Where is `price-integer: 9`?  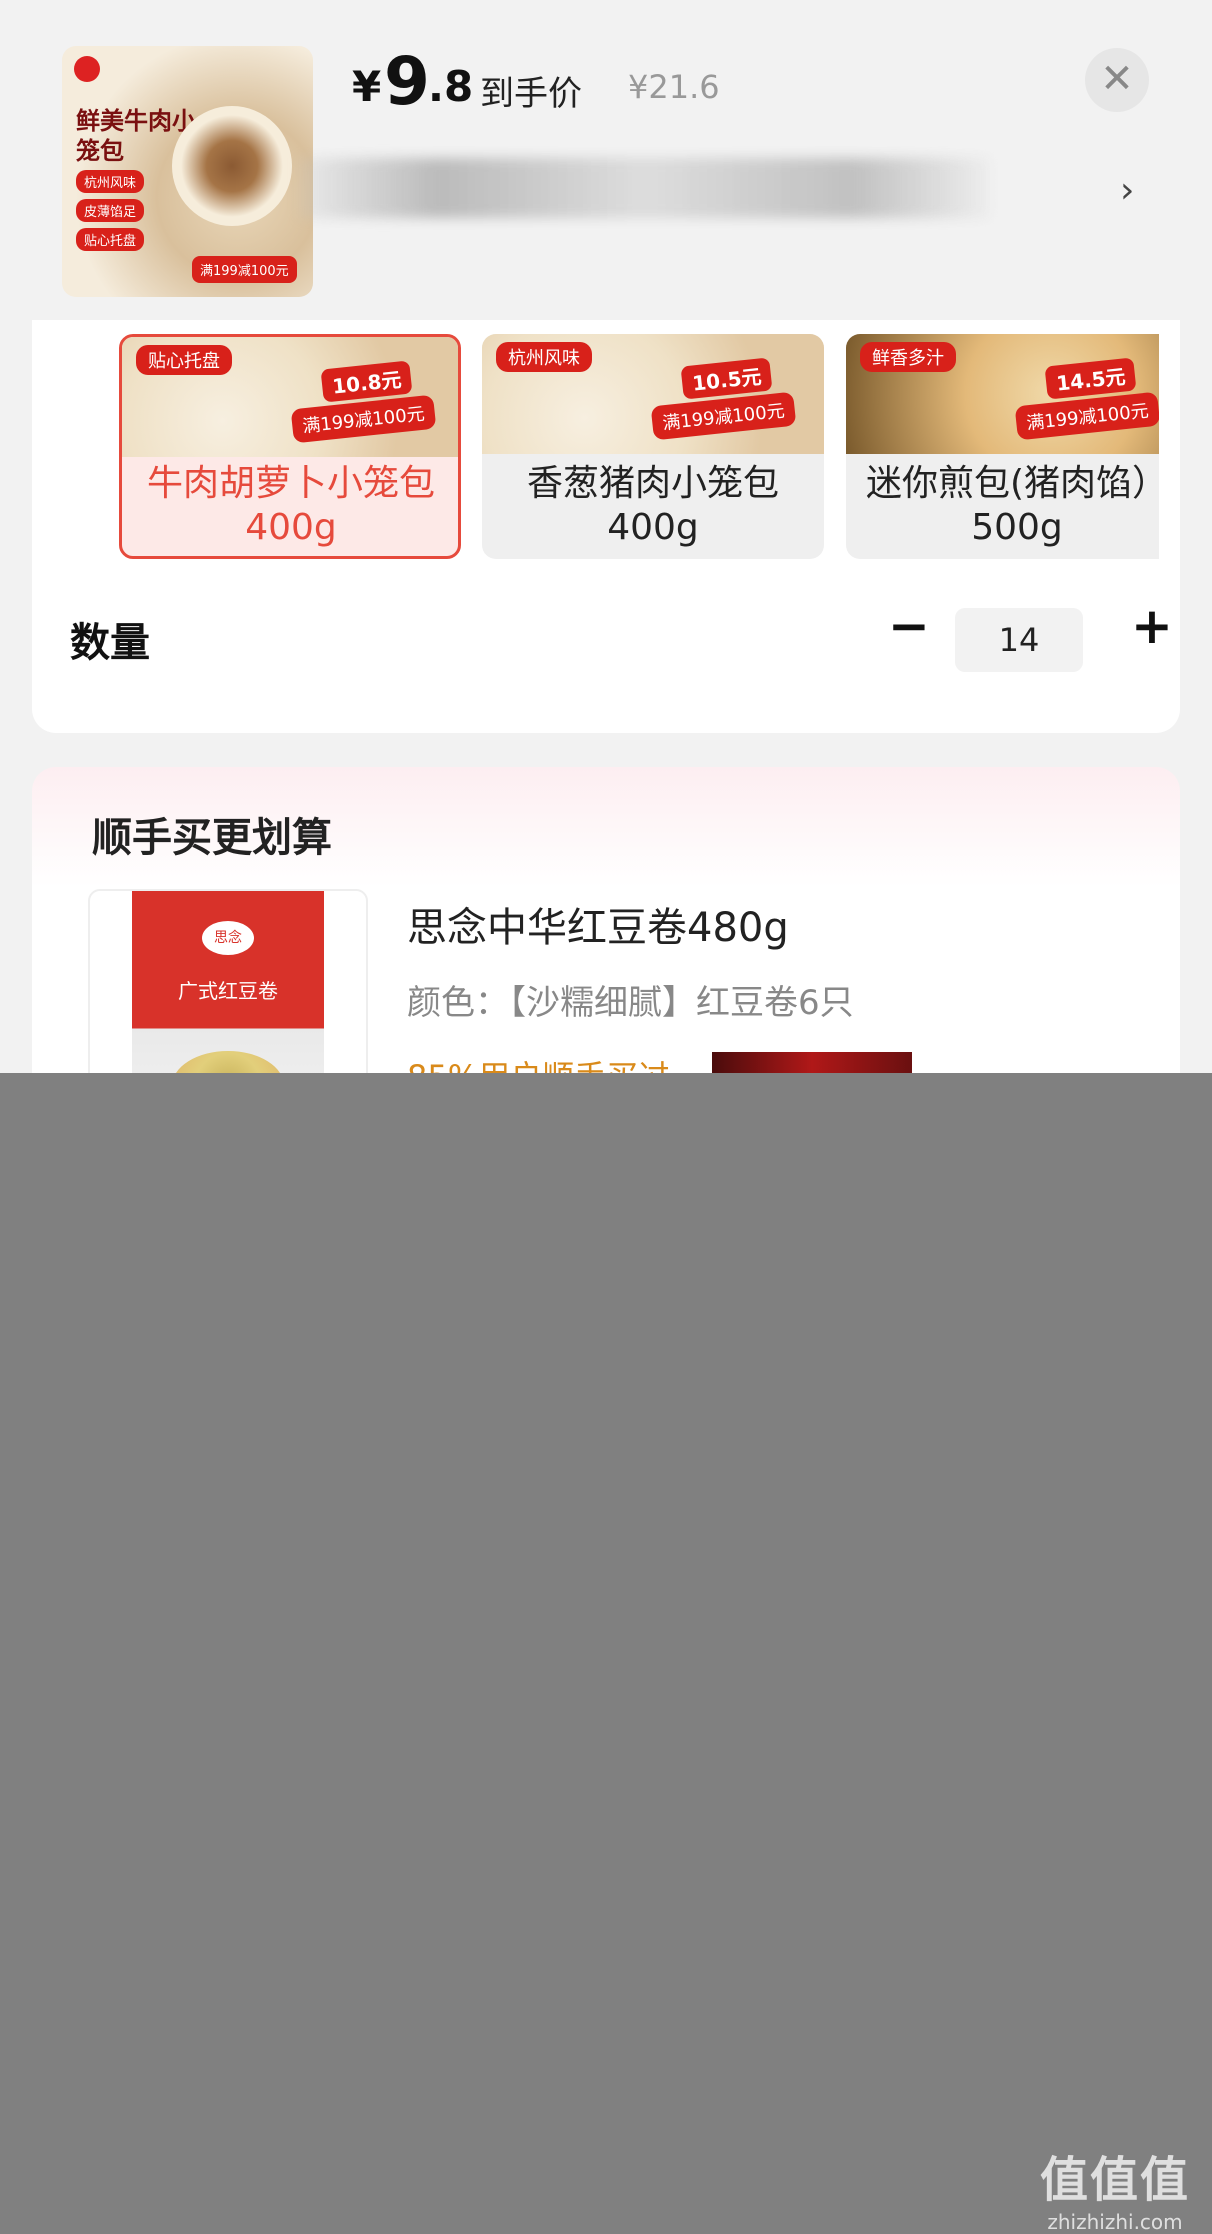
price-integer: 9 is located at coordinates (407, 81).